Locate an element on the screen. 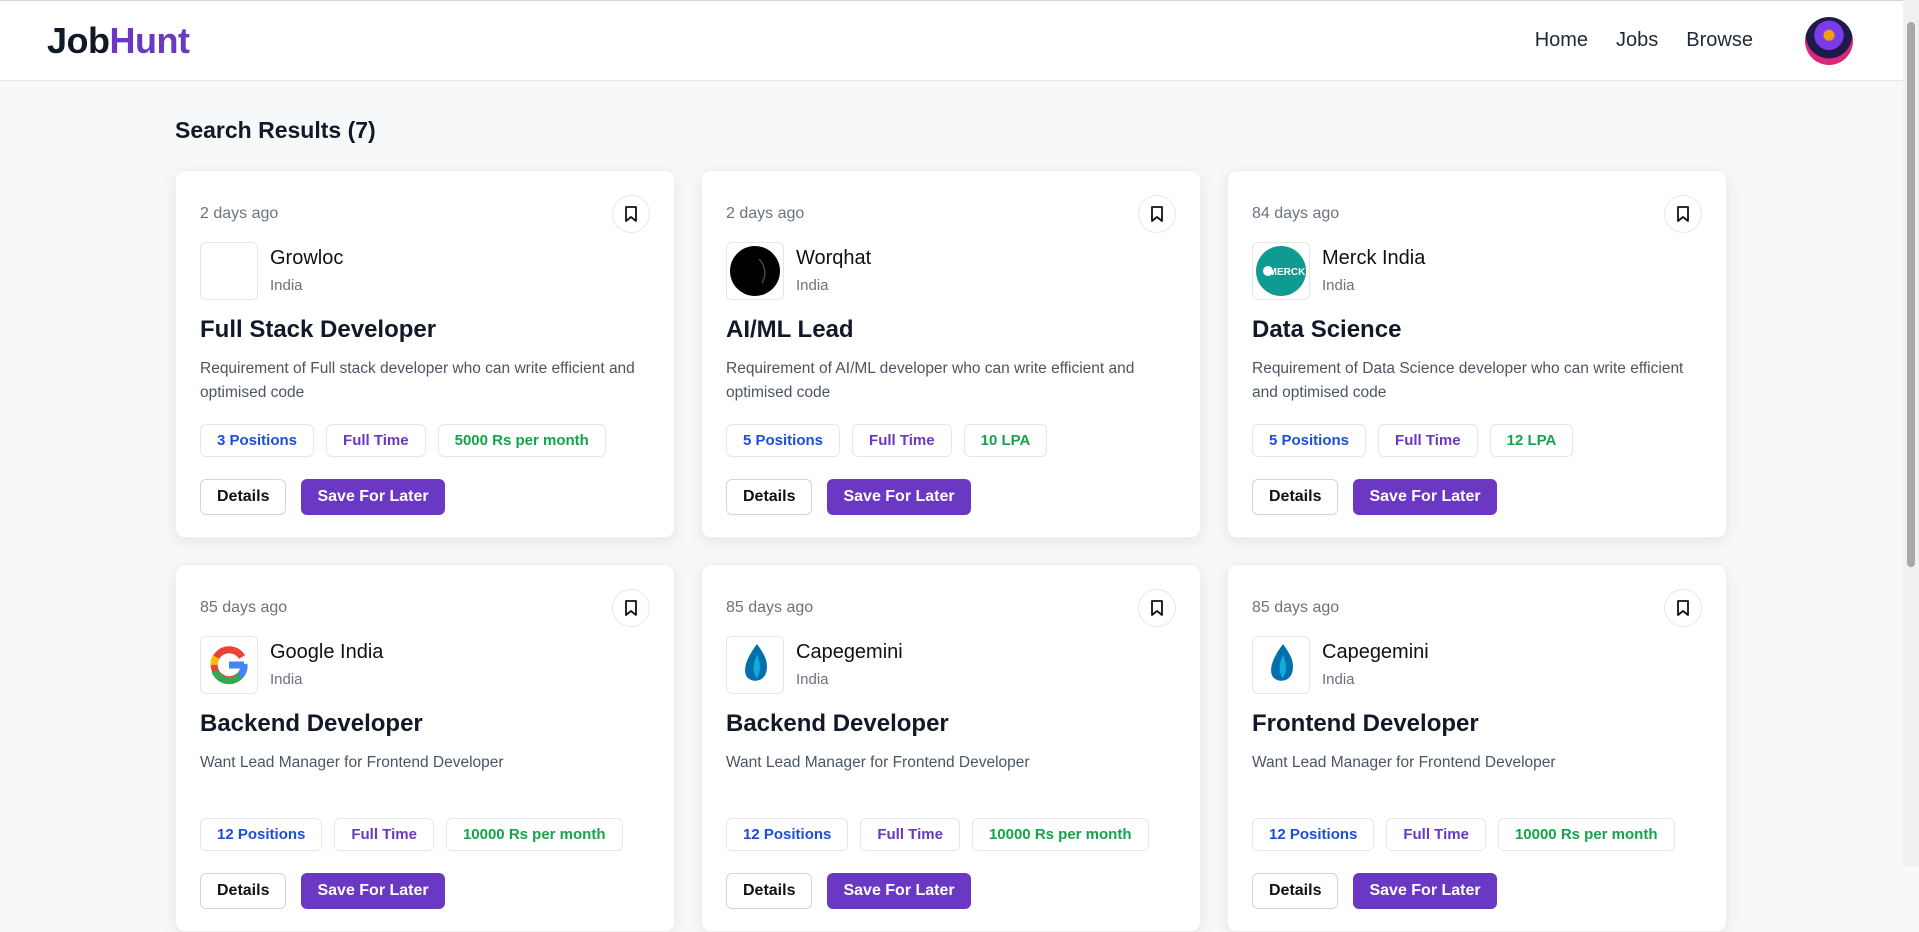  job-badges: 5 Positions Full Time 12 LPA is located at coordinates (1413, 440).